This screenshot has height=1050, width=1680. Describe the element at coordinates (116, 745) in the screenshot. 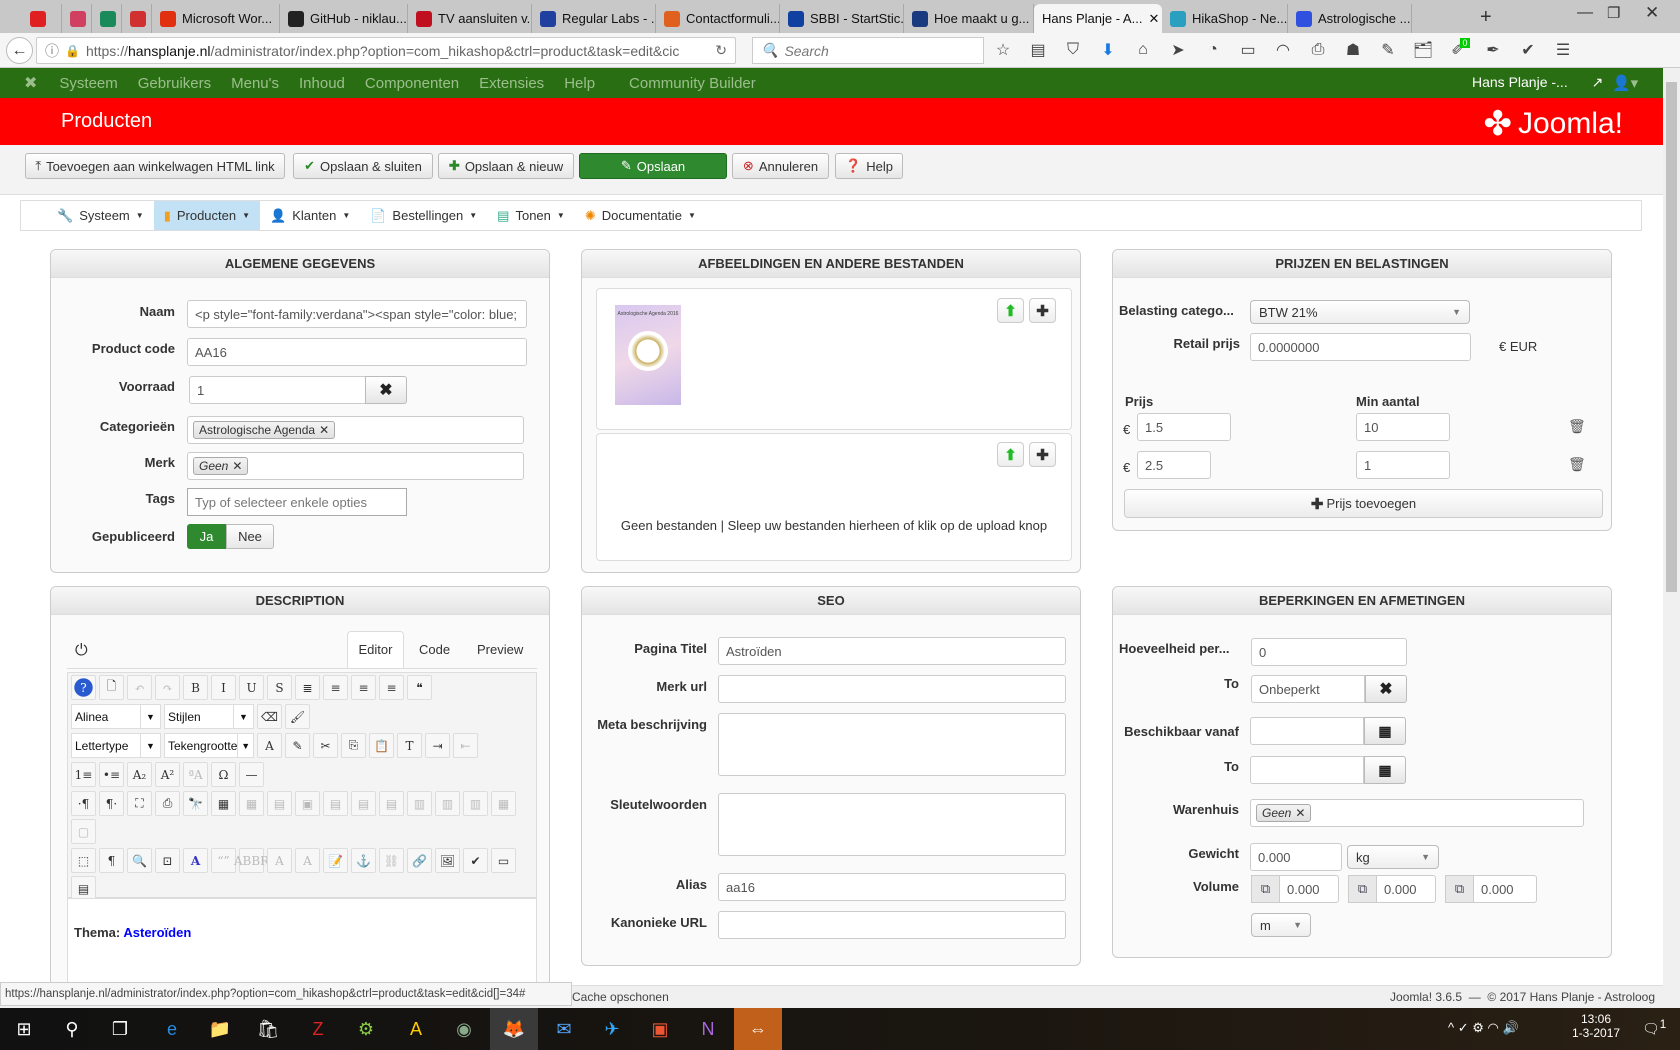

I see `editor-select-lettertype: Lettertype ▼` at that location.